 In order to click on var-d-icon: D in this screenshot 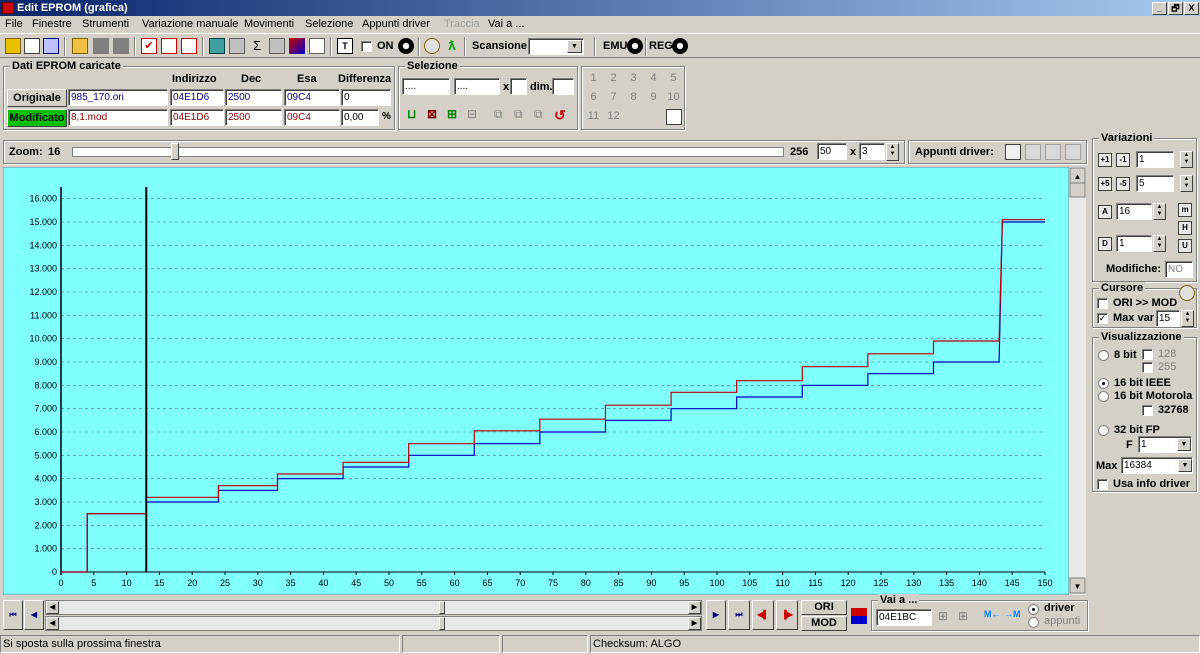, I will do `click(1105, 244)`.